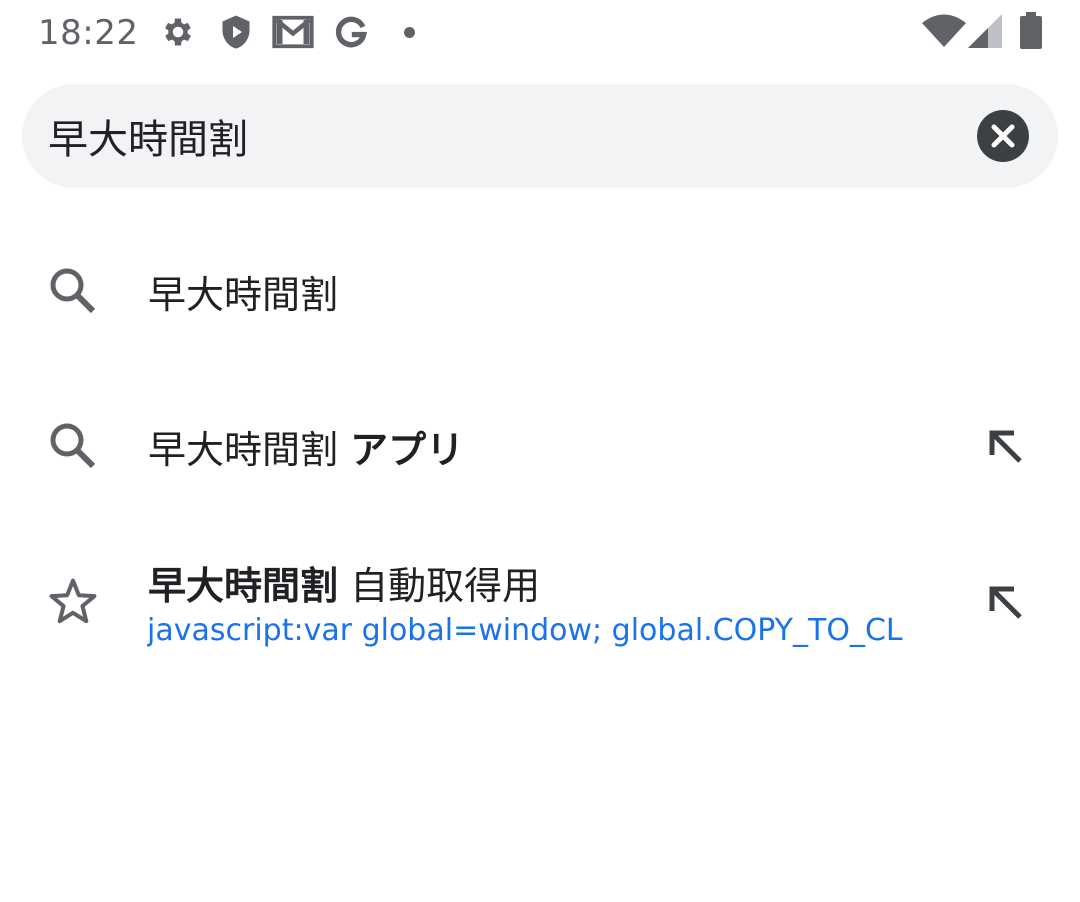  Describe the element at coordinates (243, 295) in the screenshot. I see `suggestion-text: 早大時間割` at that location.